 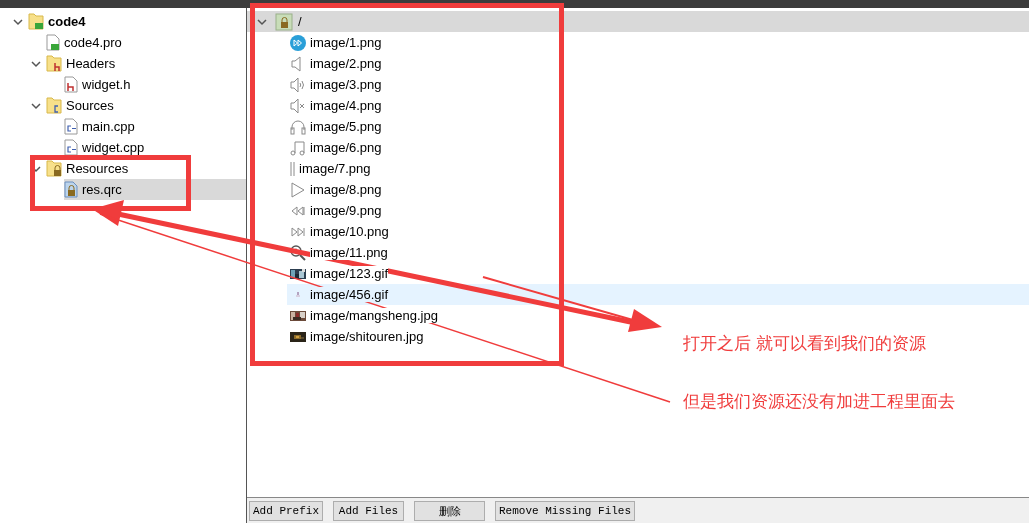 What do you see at coordinates (146, 42) in the screenshot?
I see `tree-item: code4.pro` at bounding box center [146, 42].